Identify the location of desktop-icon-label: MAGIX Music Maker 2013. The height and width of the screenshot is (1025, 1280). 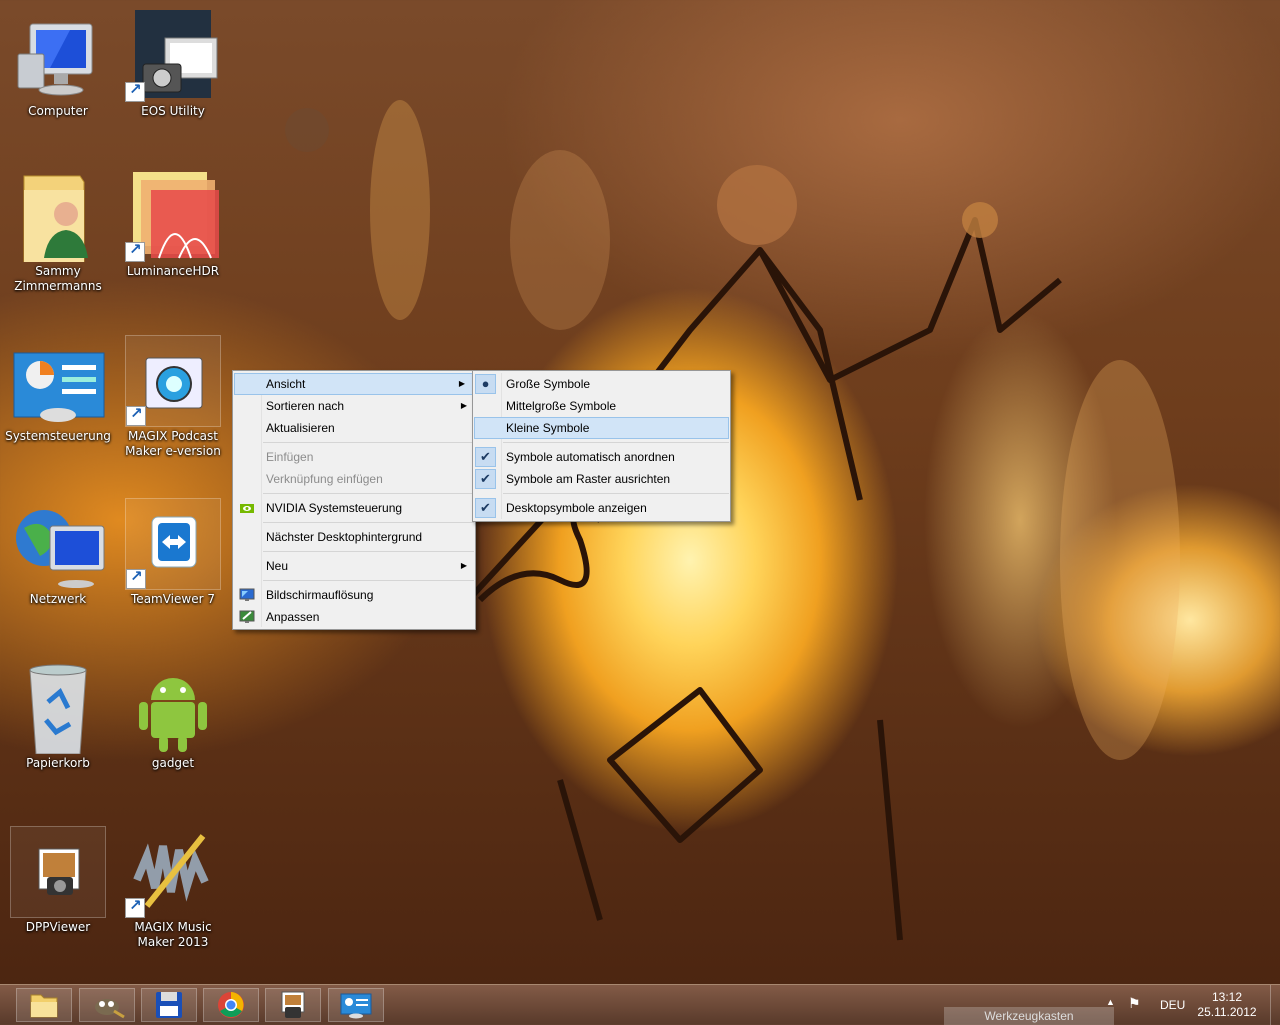
(173, 934).